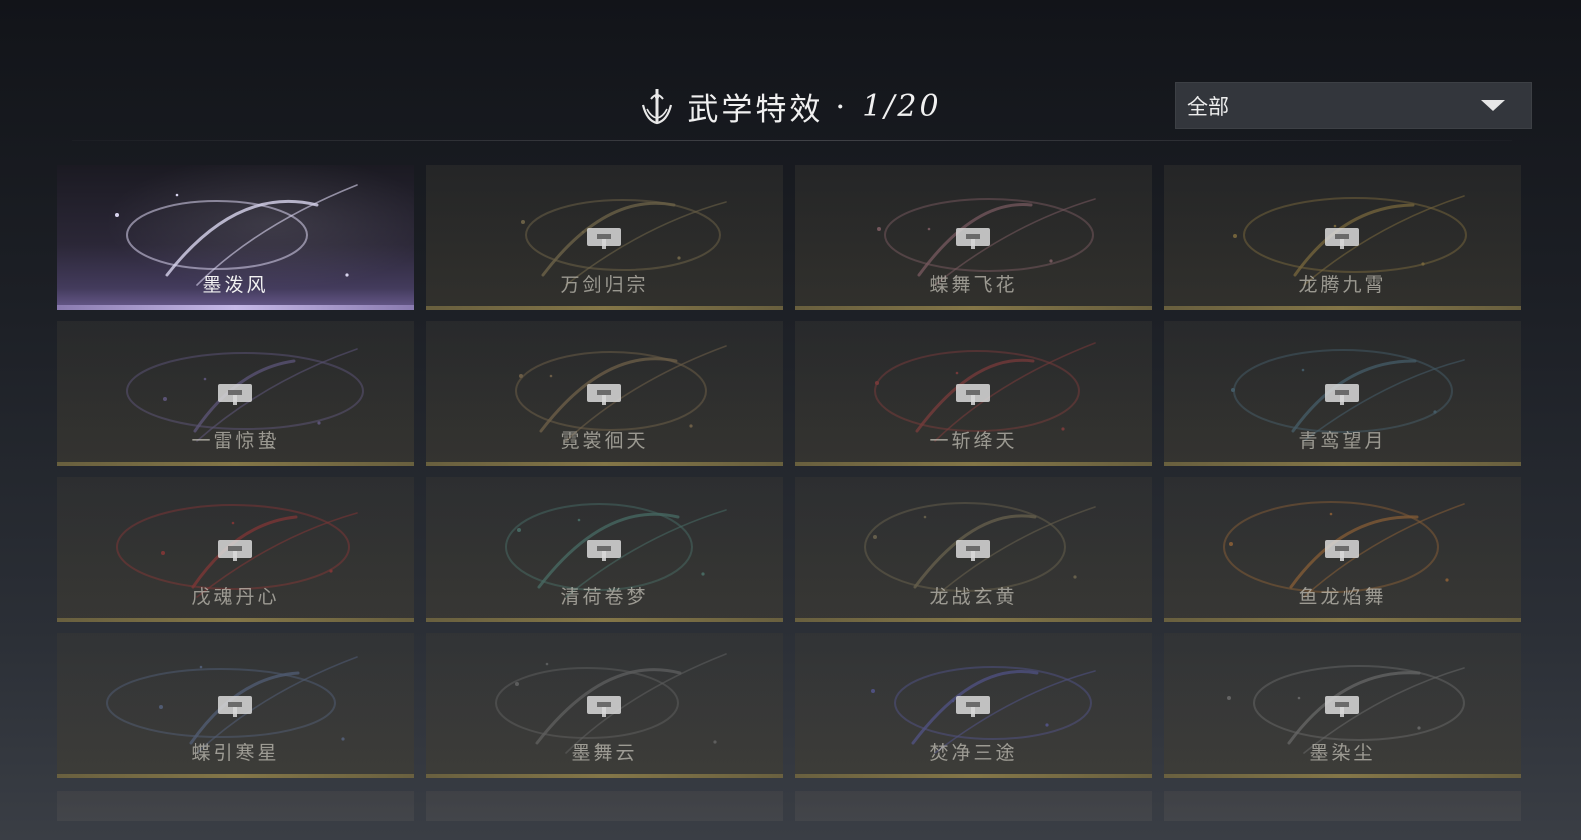 Image resolution: width=1581 pixels, height=840 pixels. What do you see at coordinates (1353, 105) in the screenshot?
I see `category-filter-dropdown: 全部` at bounding box center [1353, 105].